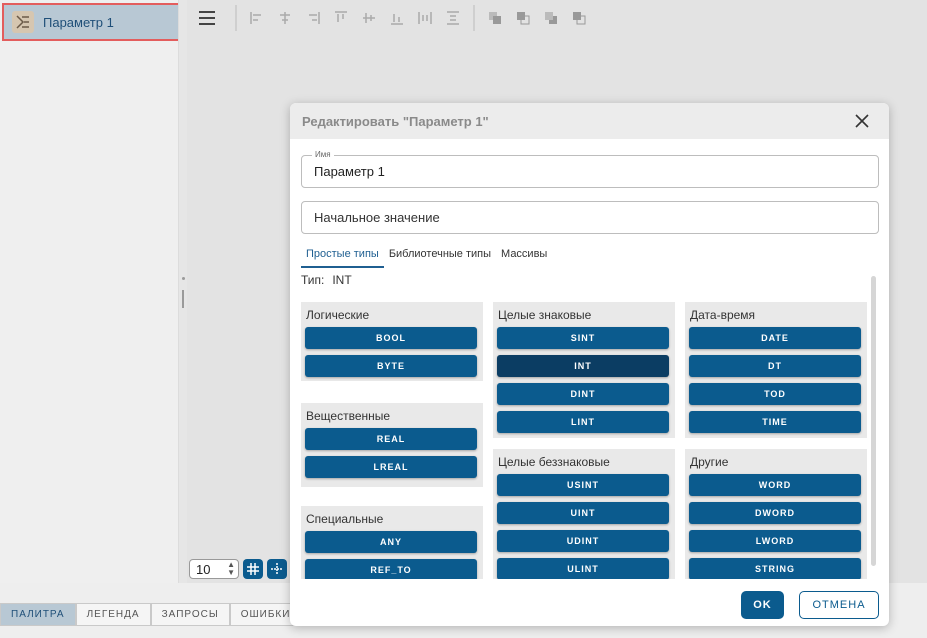 The image size is (927, 638). Describe the element at coordinates (723, 315) in the screenshot. I see `group-title: Дата-время` at that location.